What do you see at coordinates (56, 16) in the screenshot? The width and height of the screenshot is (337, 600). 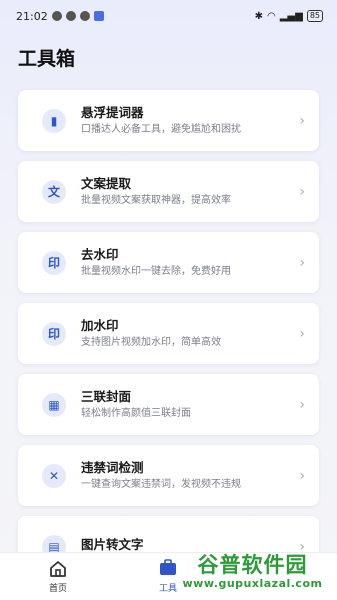 I see `message-icon` at bounding box center [56, 16].